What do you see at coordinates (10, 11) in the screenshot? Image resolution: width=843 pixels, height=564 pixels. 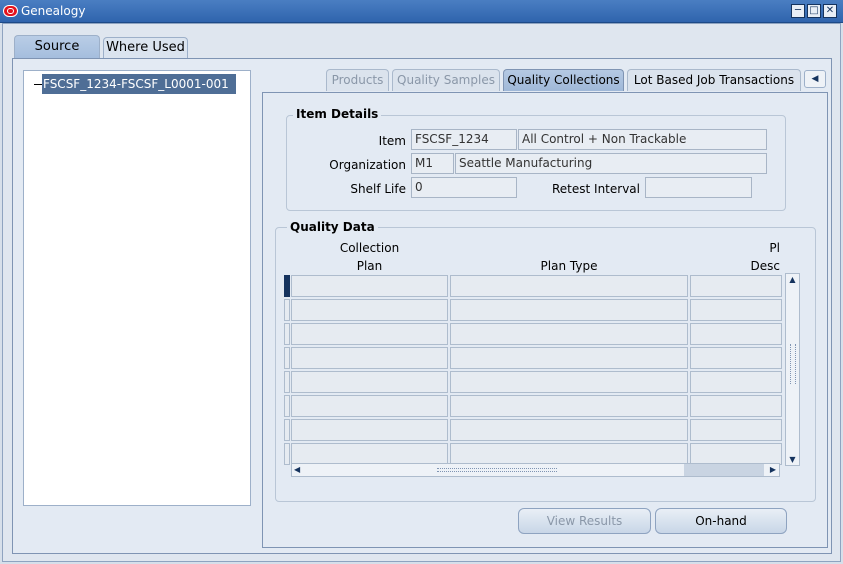 I see `oracle-logo-icon` at bounding box center [10, 11].